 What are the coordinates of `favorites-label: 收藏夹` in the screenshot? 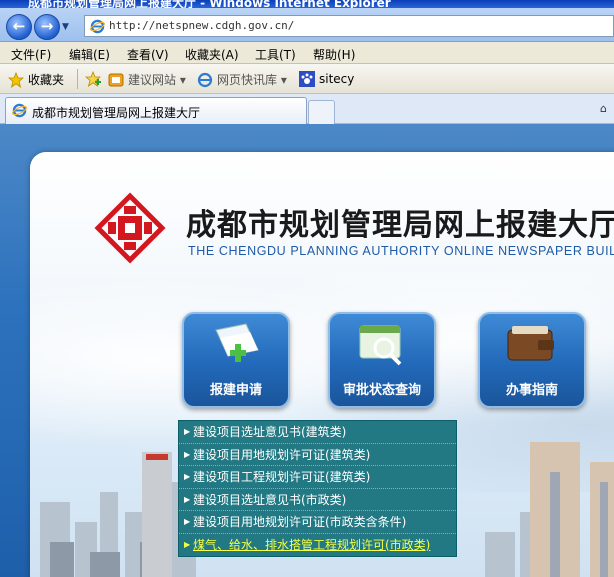 It's located at (46, 80).